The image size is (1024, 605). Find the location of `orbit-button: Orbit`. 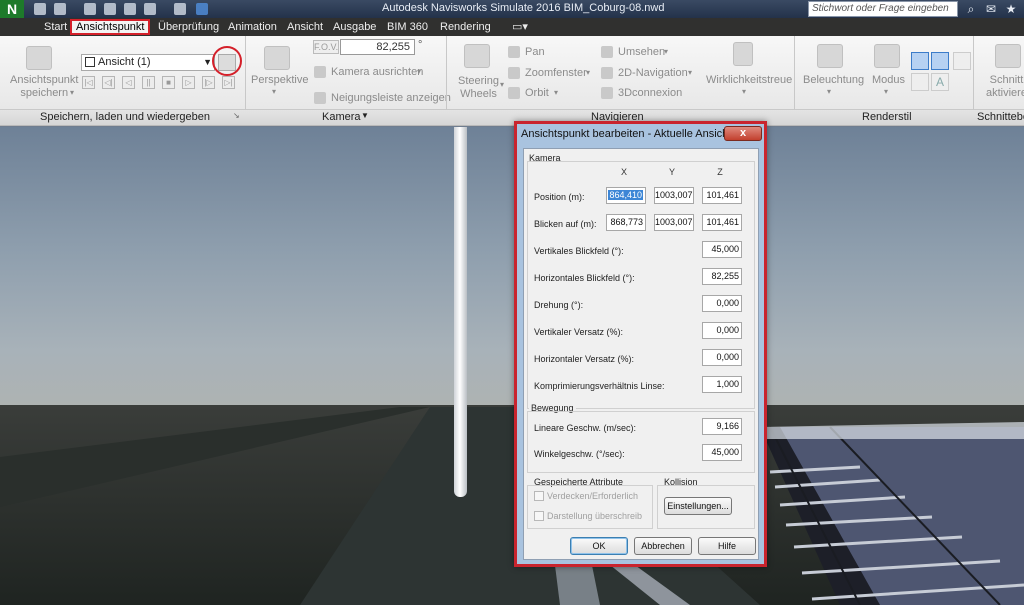

orbit-button: Orbit is located at coordinates (537, 93).